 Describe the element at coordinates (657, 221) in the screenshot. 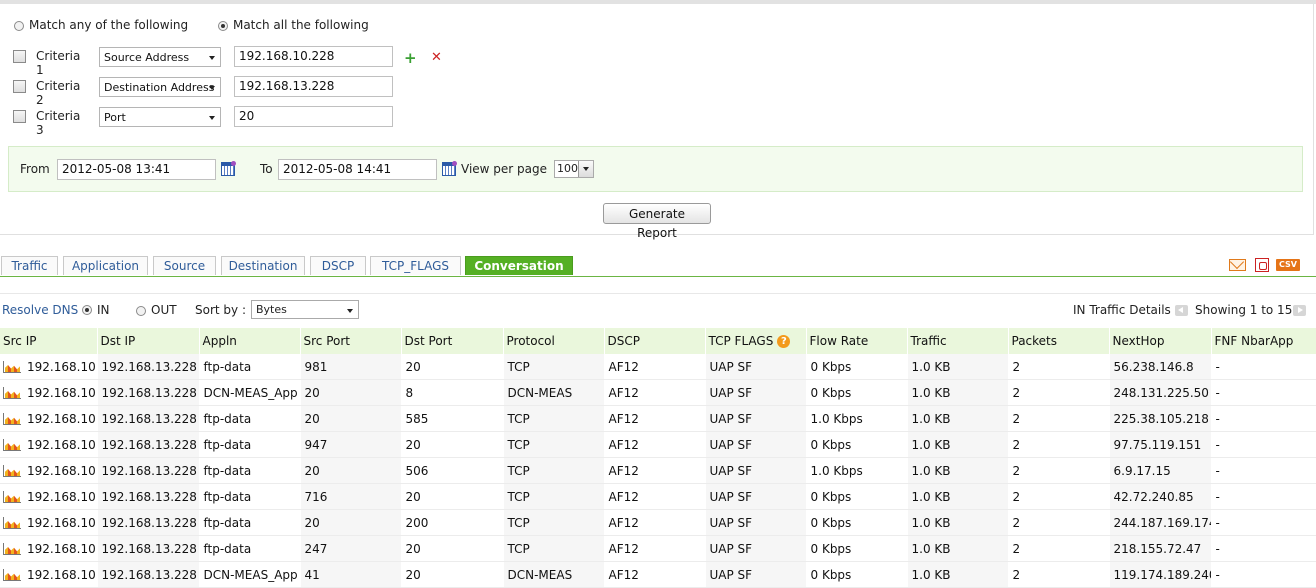

I see `generate-report-button: Generate Report` at that location.